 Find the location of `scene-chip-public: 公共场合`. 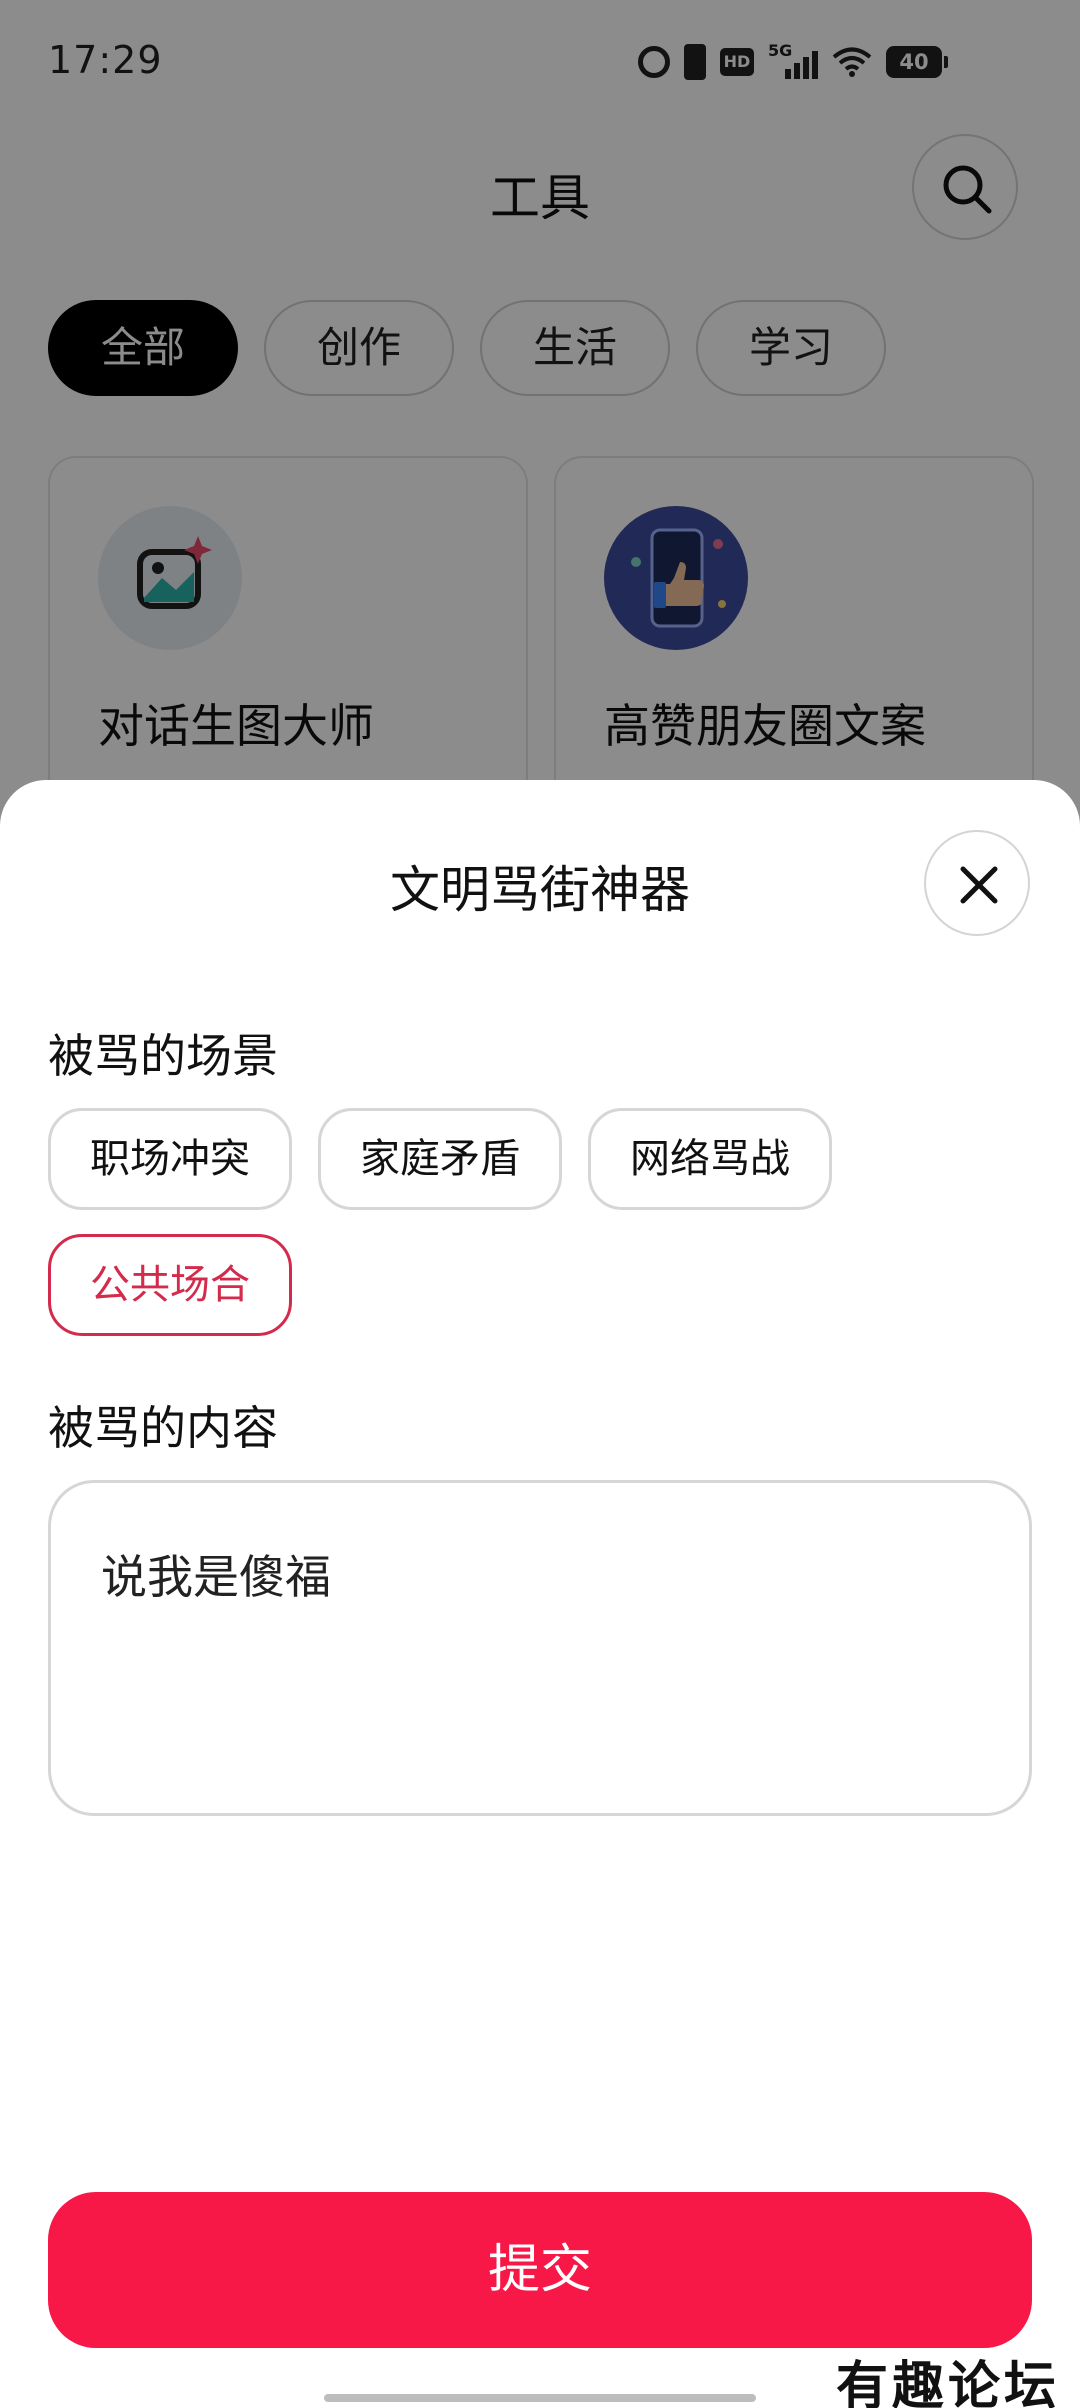

scene-chip-public: 公共场合 is located at coordinates (170, 1285).